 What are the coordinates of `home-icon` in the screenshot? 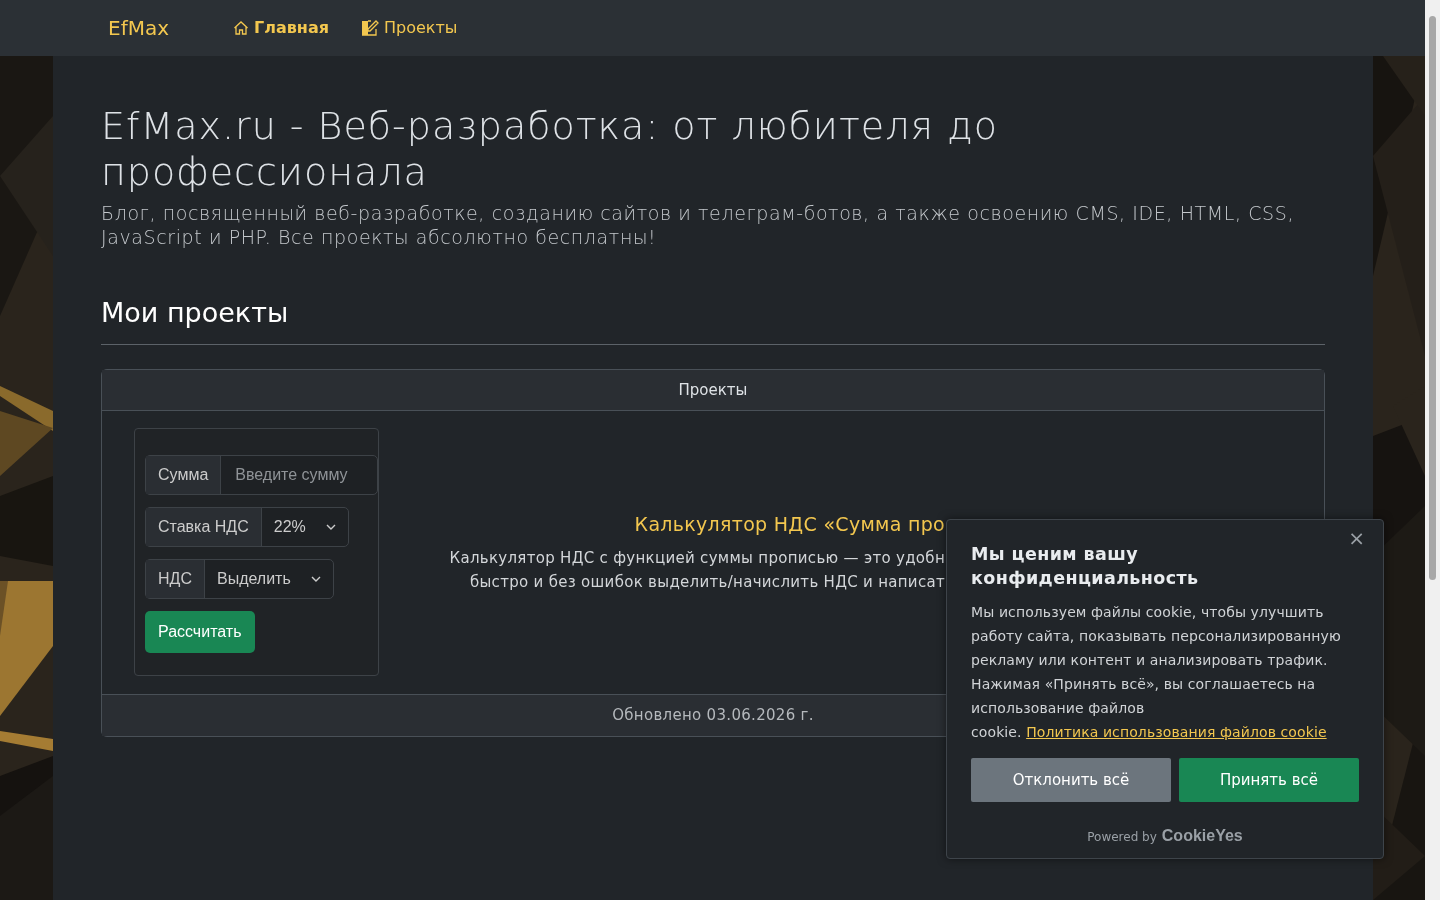 It's located at (241, 28).